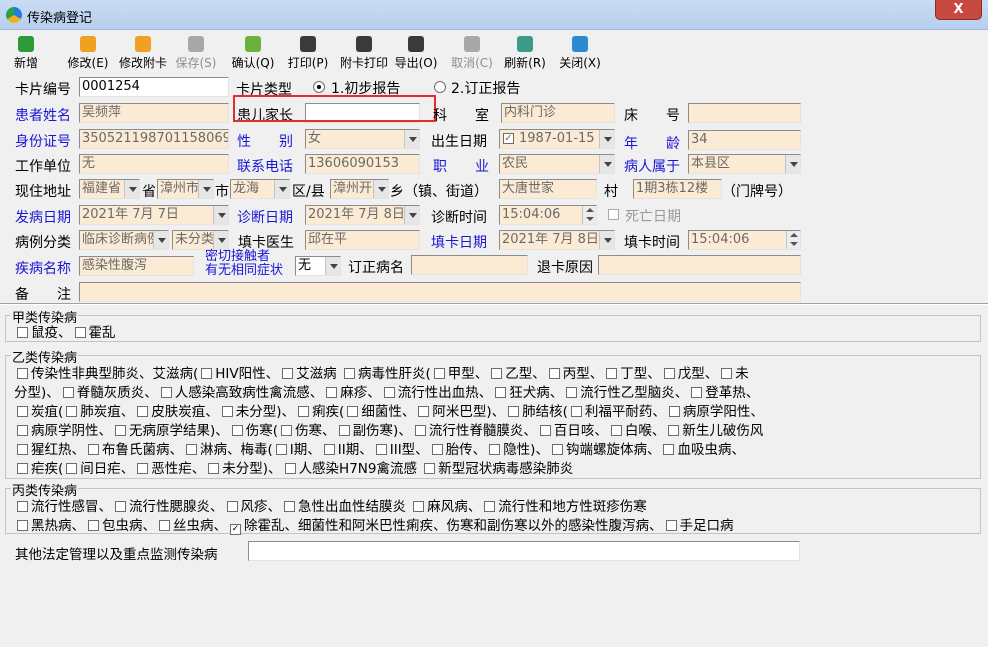 The width and height of the screenshot is (988, 647). I want to click on patient-name-input: 吴频萍, so click(154, 113).